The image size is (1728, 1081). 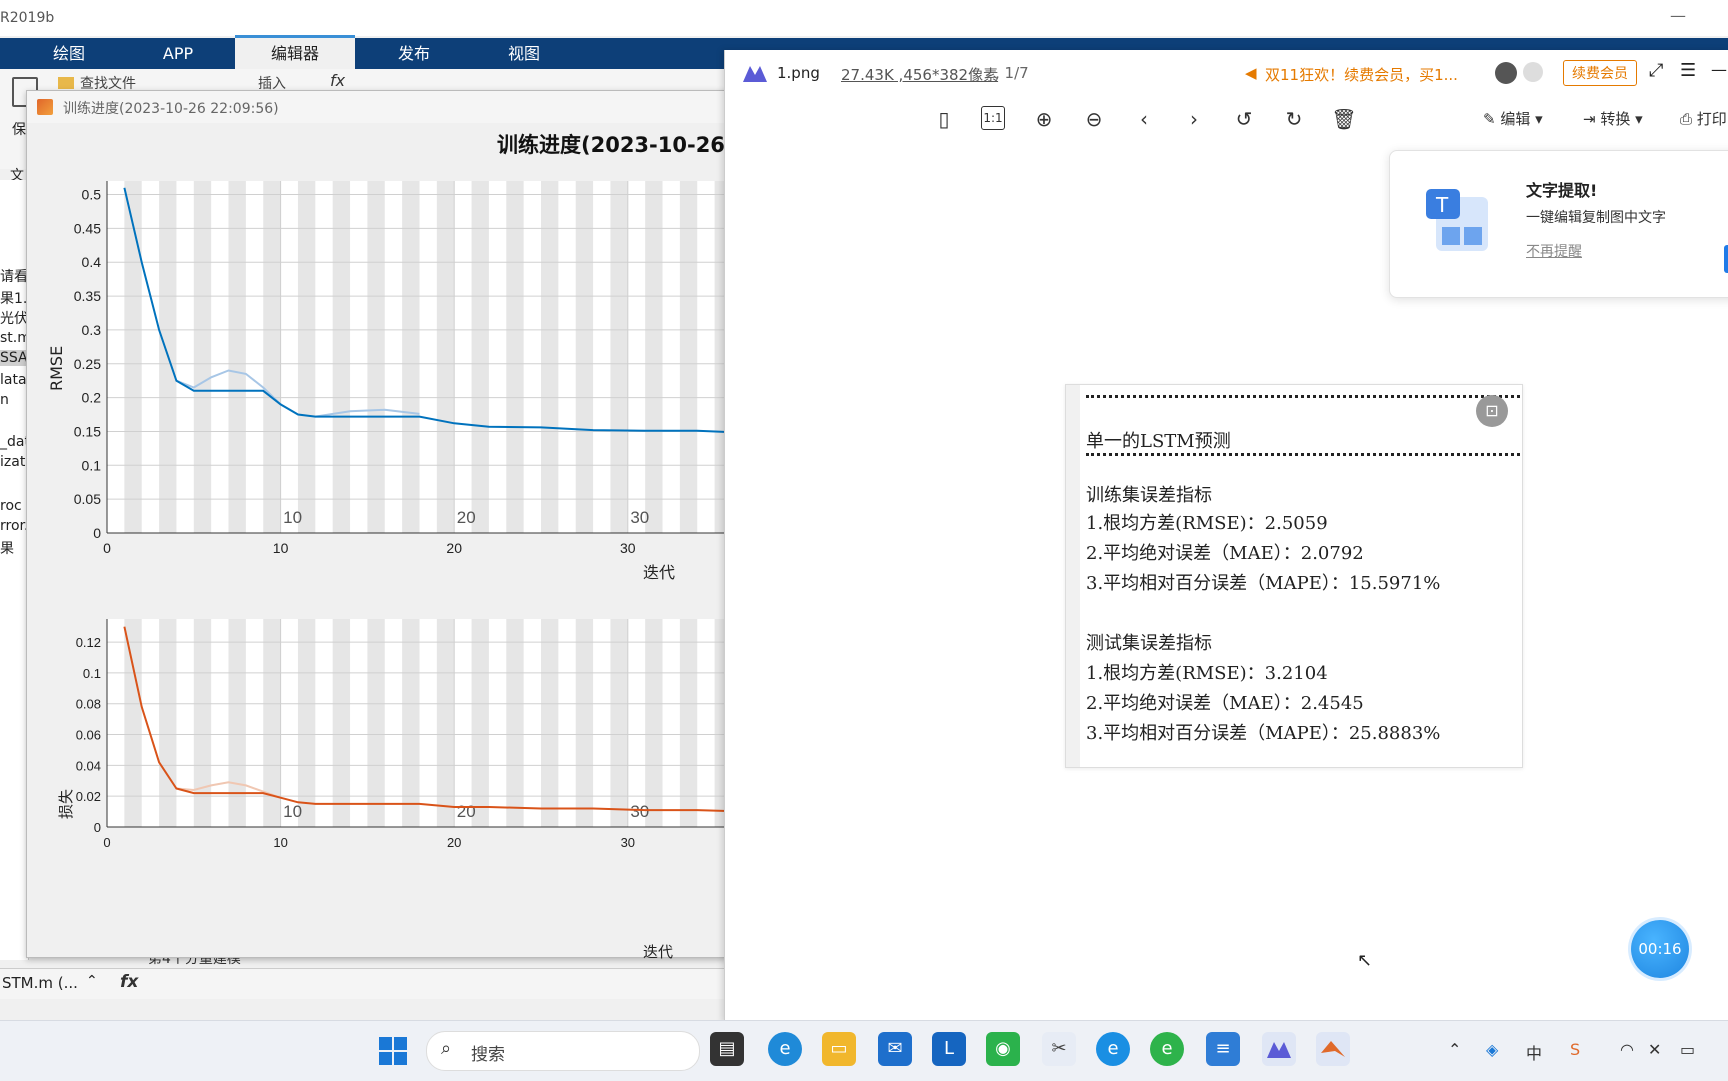 I want to click on lenovo-icon: L, so click(x=949, y=1049).